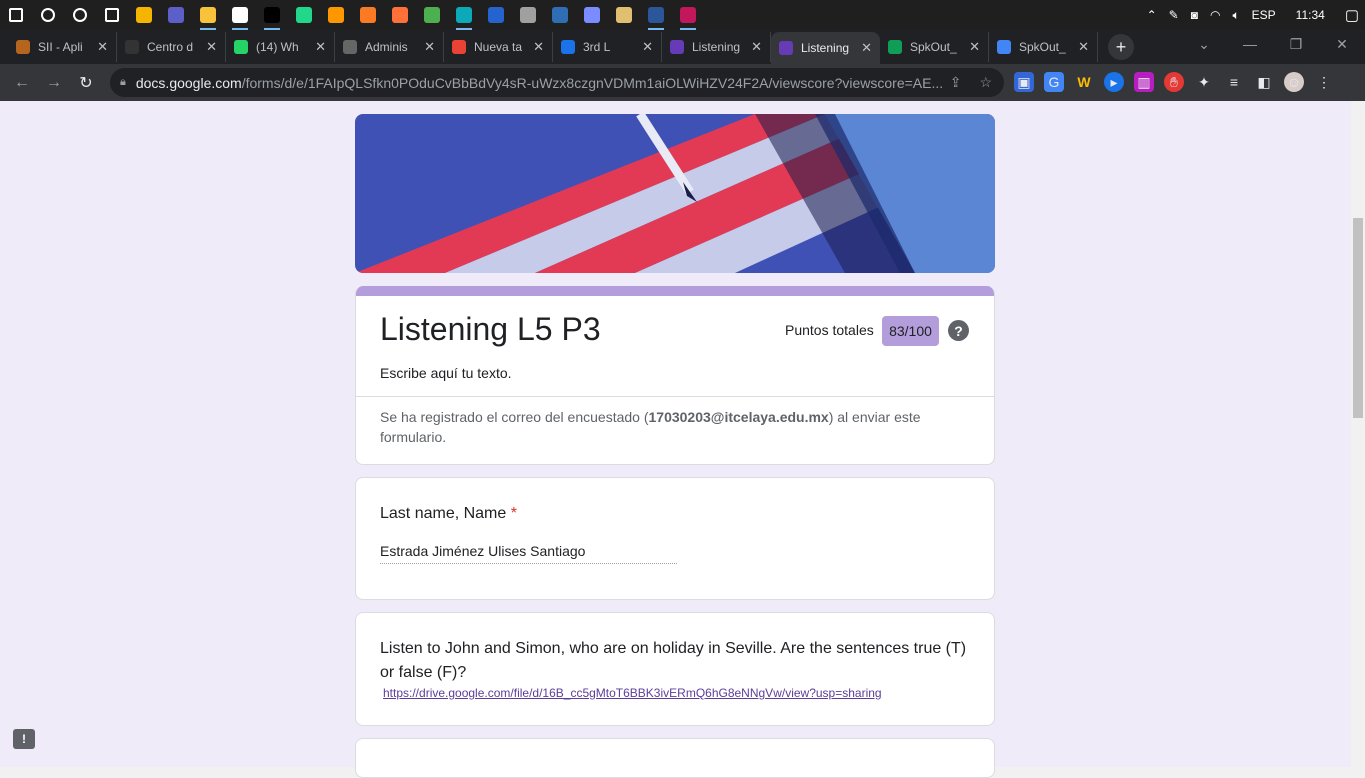 The height and width of the screenshot is (778, 1365). I want to click on word-icon, so click(656, 15).